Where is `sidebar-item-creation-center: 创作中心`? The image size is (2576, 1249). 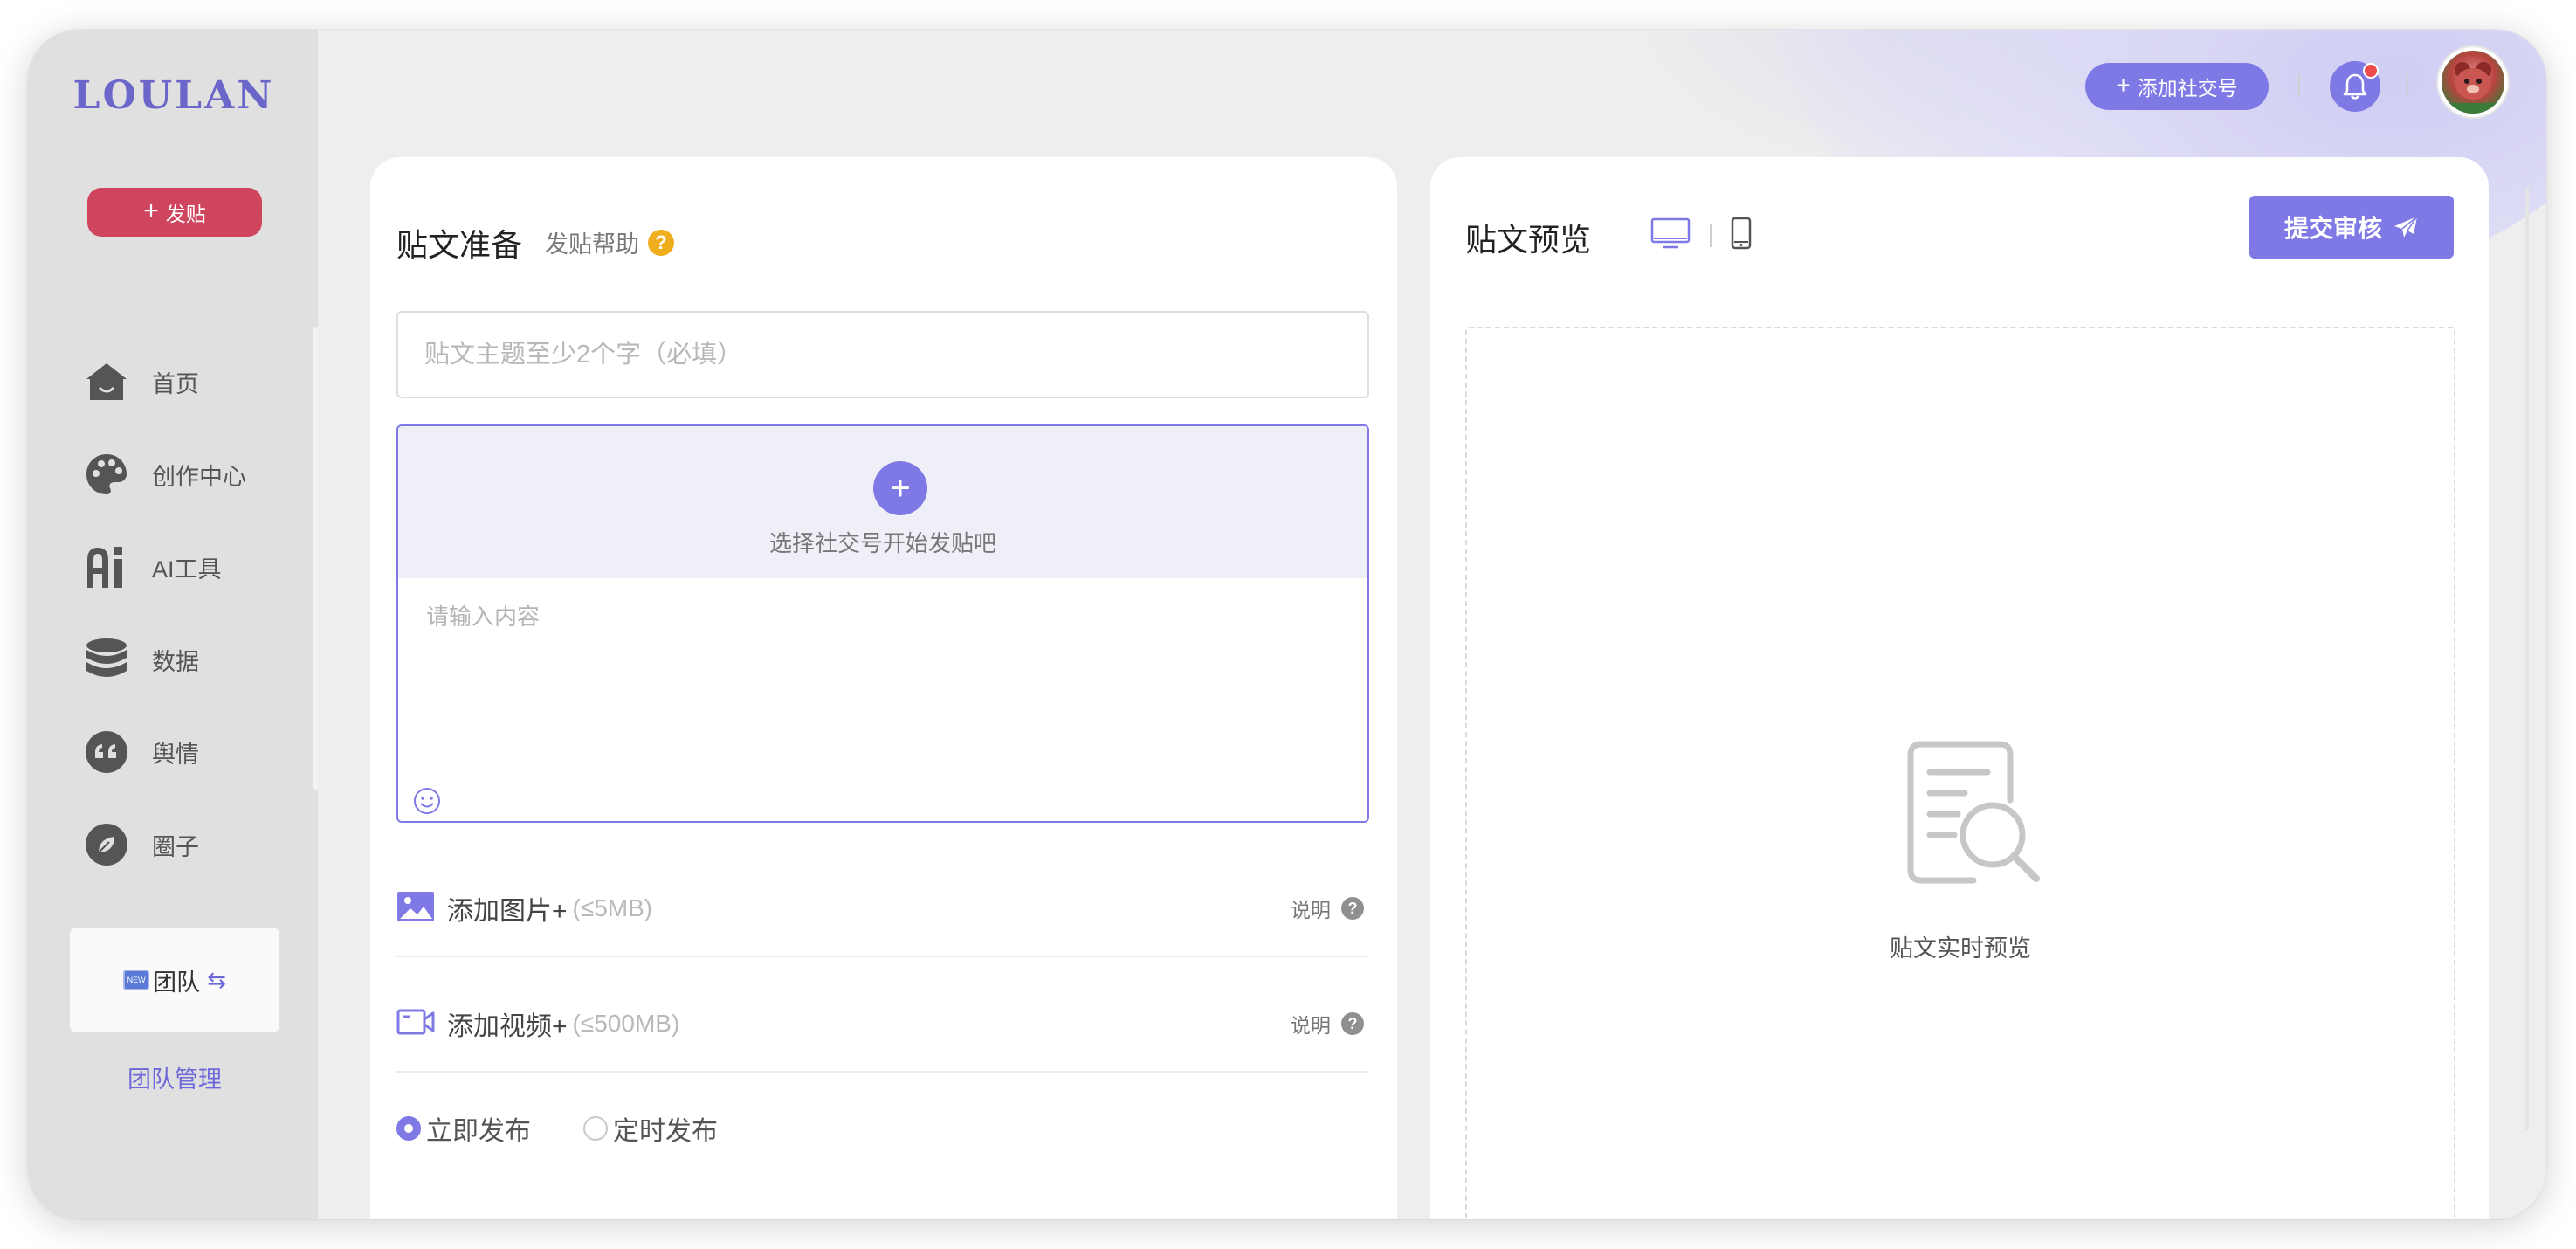
sidebar-item-creation-center: 创作中心 is located at coordinates (188, 474).